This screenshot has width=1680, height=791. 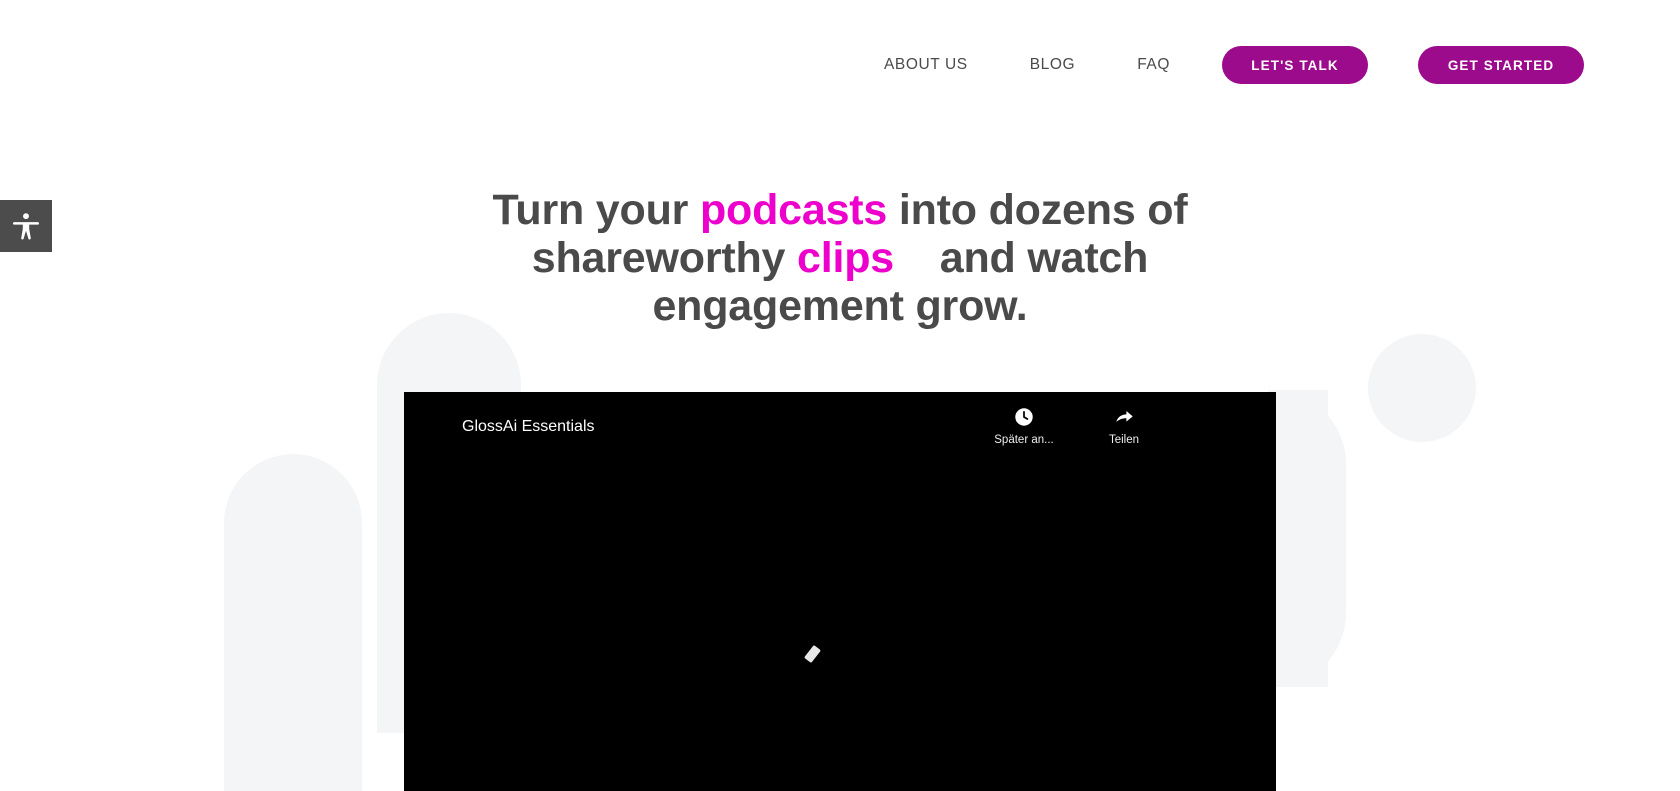 I want to click on share-label: Teilen, so click(x=1124, y=440).